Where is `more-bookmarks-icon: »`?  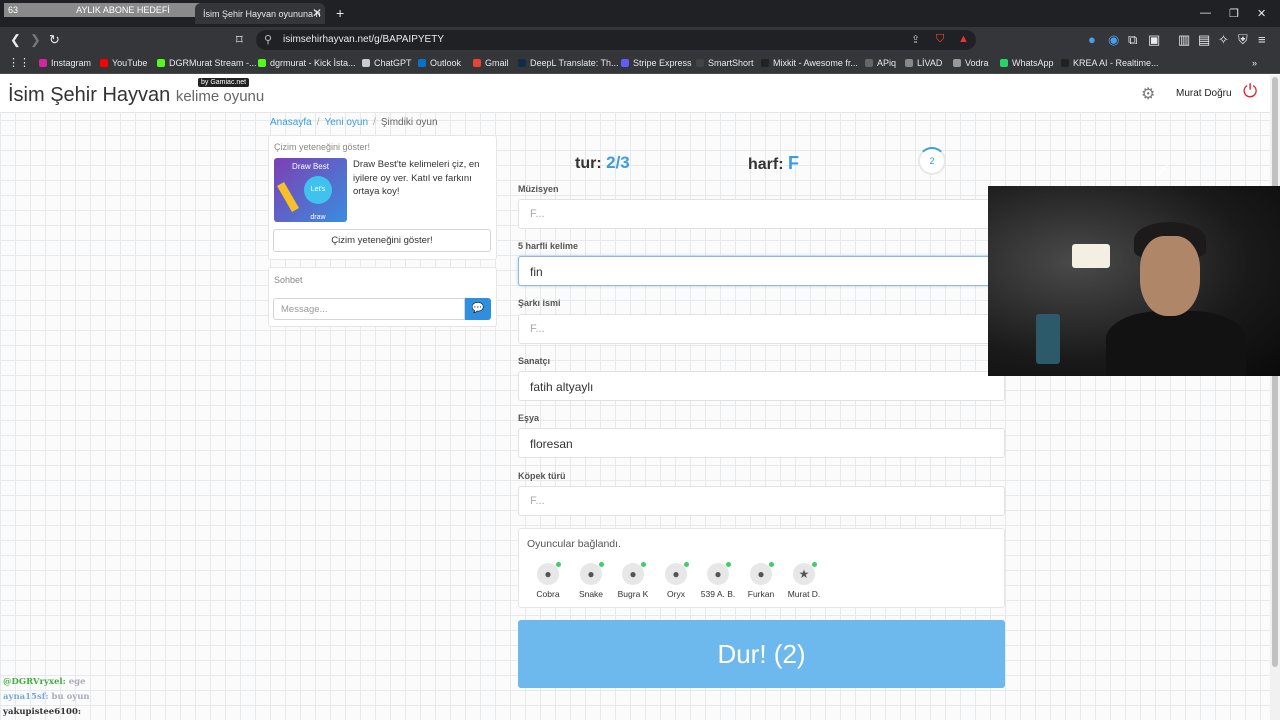
more-bookmarks-icon: » is located at coordinates (1254, 63).